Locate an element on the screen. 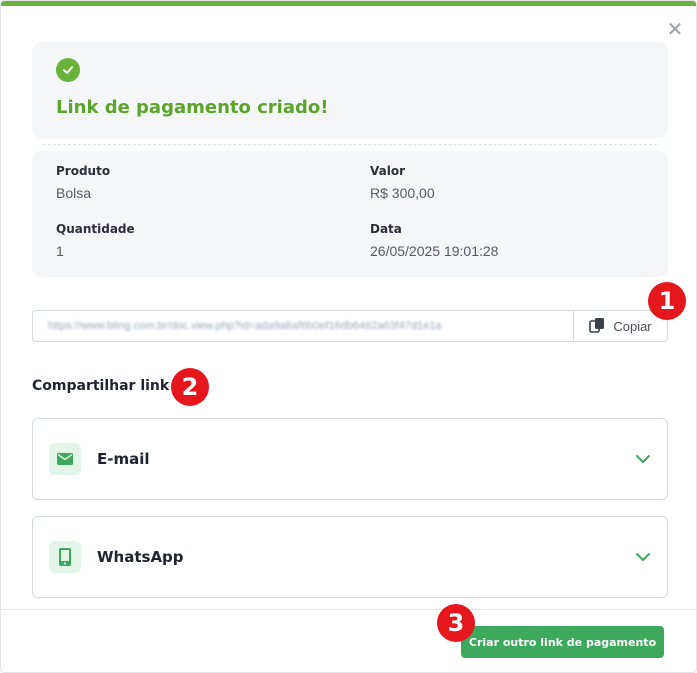 The height and width of the screenshot is (673, 697). payment-link-input is located at coordinates (303, 326).